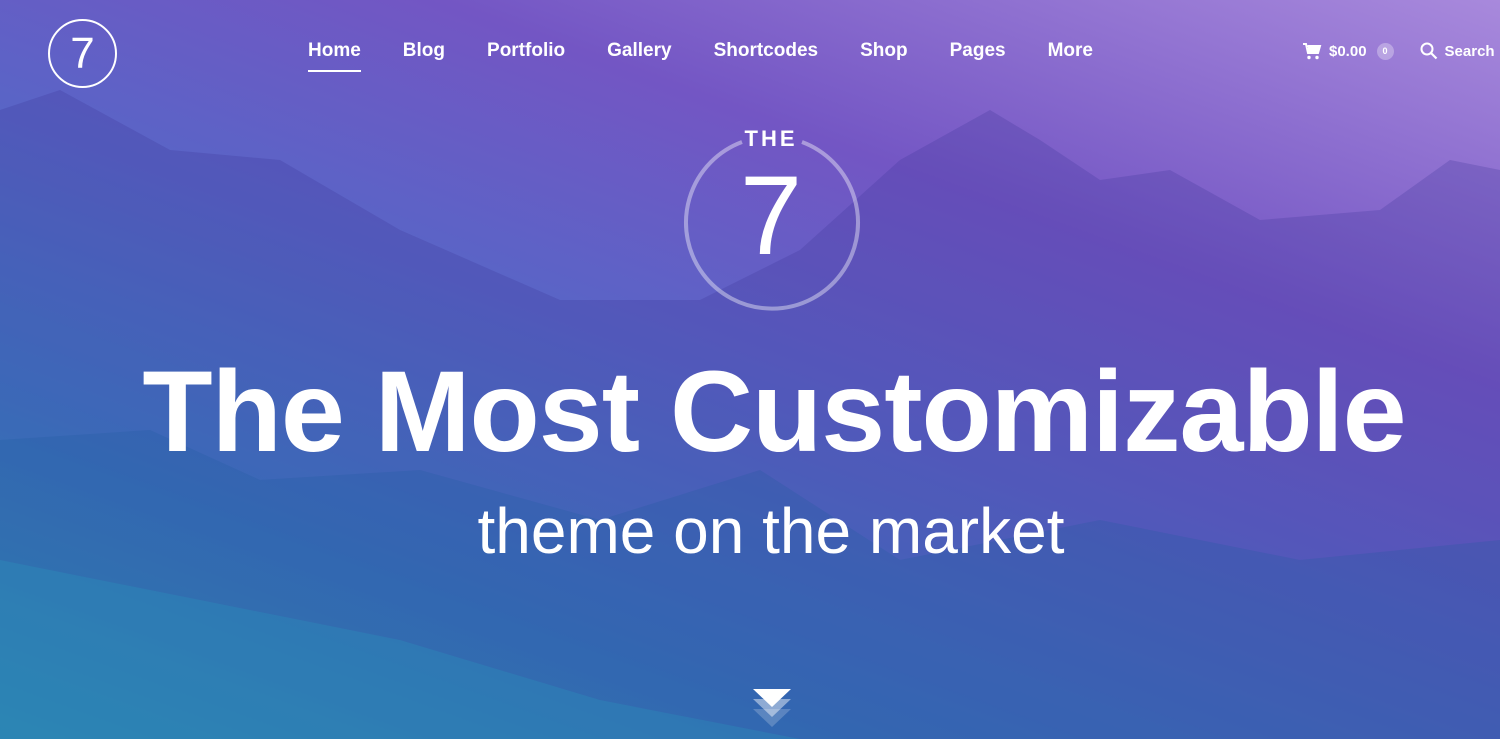 The height and width of the screenshot is (739, 1500). I want to click on search-label: Search, so click(1469, 51).